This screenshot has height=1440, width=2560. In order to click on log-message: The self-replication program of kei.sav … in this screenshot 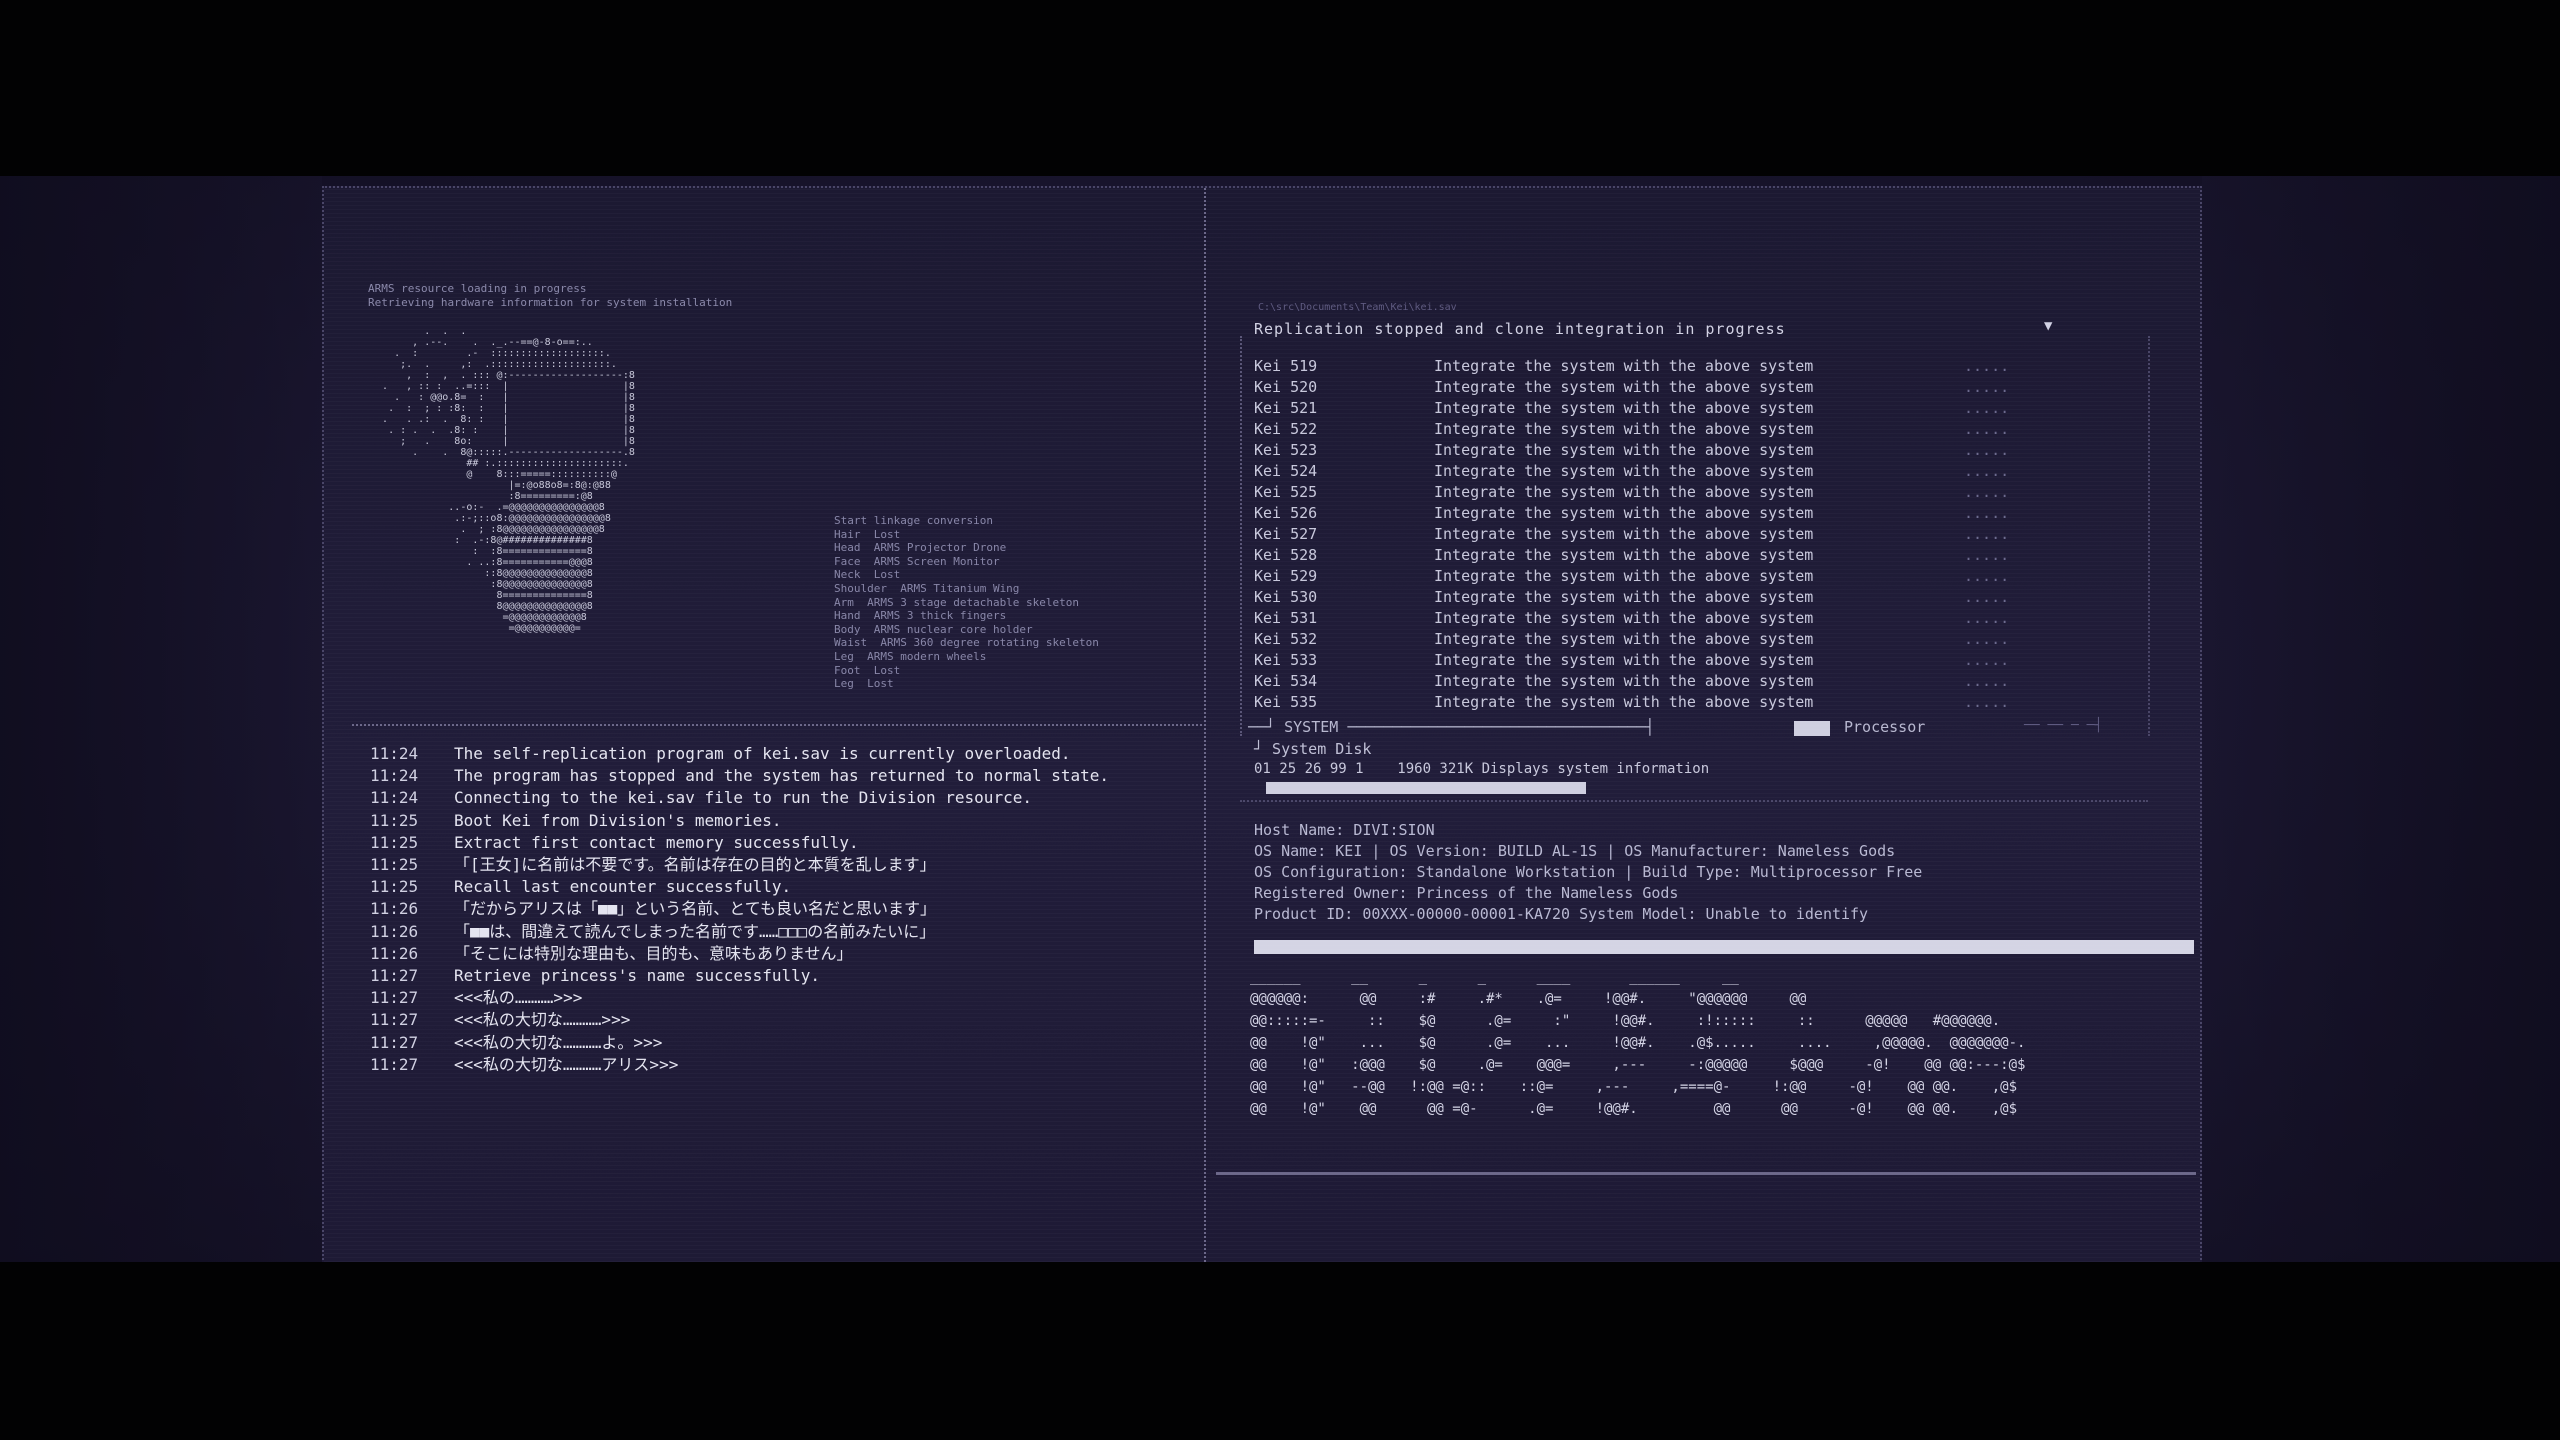, I will do `click(762, 753)`.